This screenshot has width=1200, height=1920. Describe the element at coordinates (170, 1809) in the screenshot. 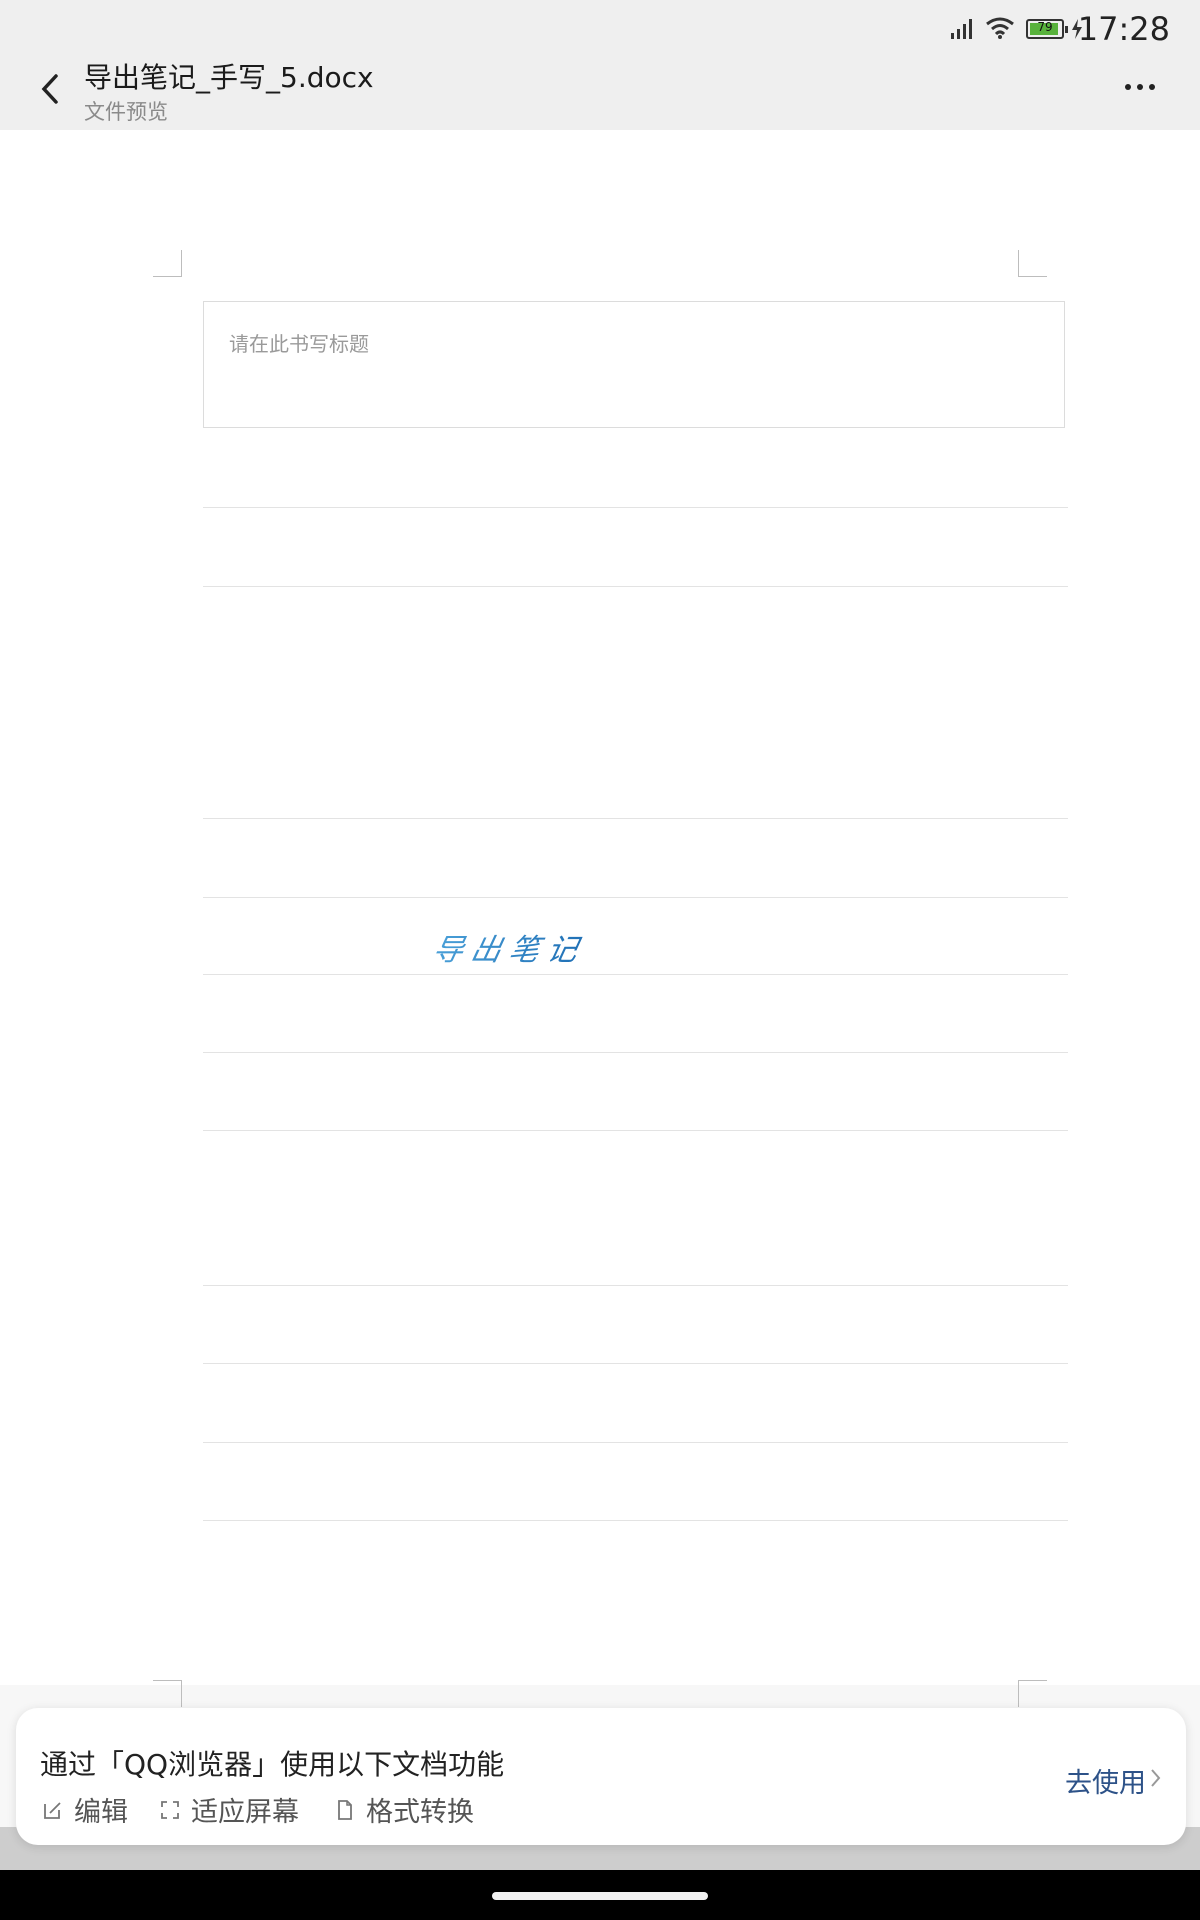

I see `fit-screen-icon` at that location.